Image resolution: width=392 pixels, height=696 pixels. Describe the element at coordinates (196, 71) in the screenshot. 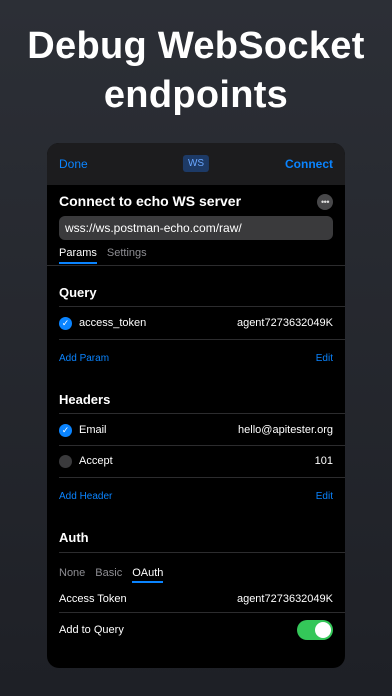

I see `headline: Debug WebSocket endpoints` at that location.